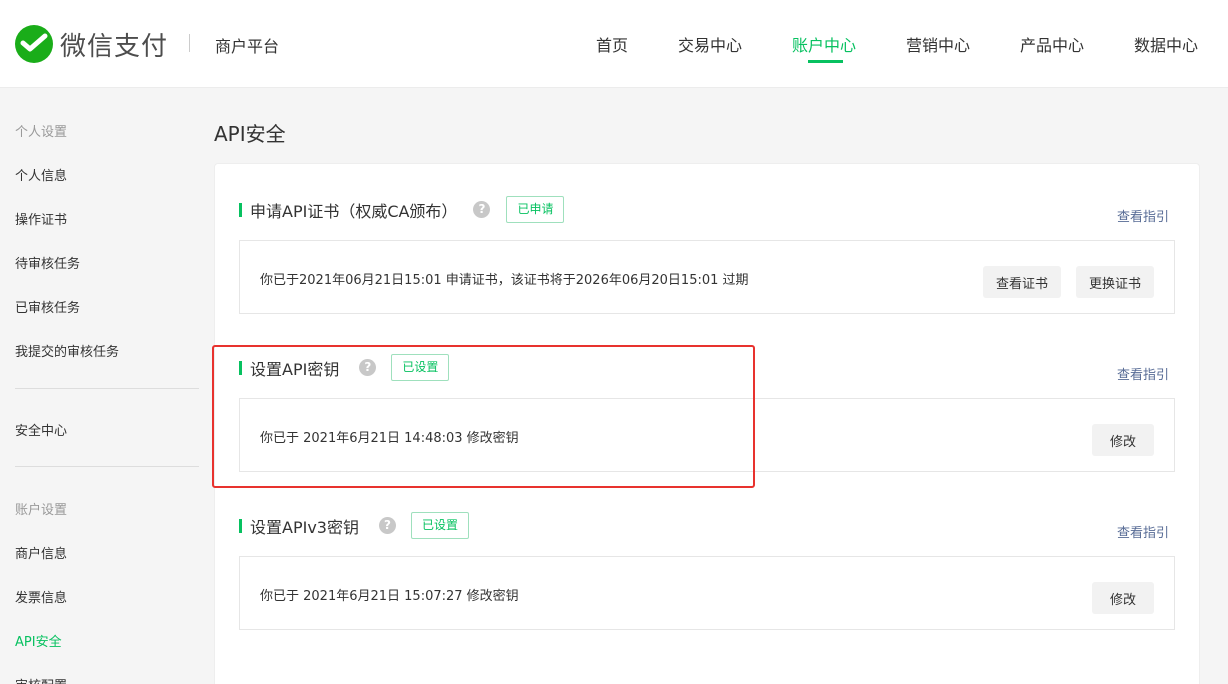  I want to click on sidebar-item-merchant-info: 商户信息, so click(41, 552).